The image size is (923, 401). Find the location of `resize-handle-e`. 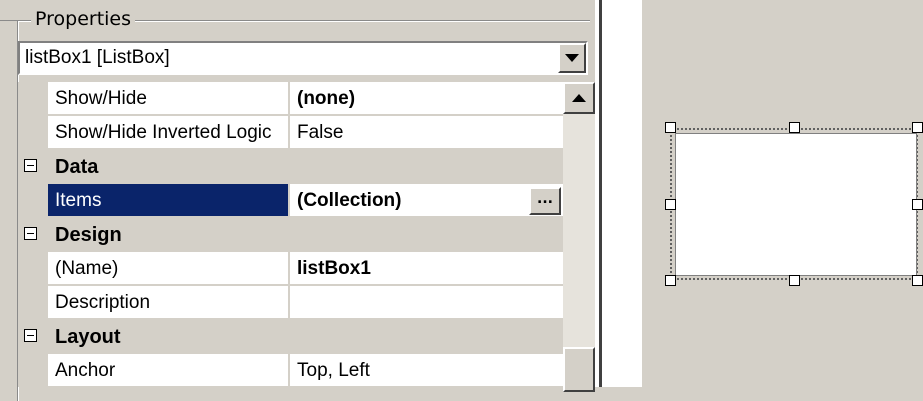

resize-handle-e is located at coordinates (917, 204).